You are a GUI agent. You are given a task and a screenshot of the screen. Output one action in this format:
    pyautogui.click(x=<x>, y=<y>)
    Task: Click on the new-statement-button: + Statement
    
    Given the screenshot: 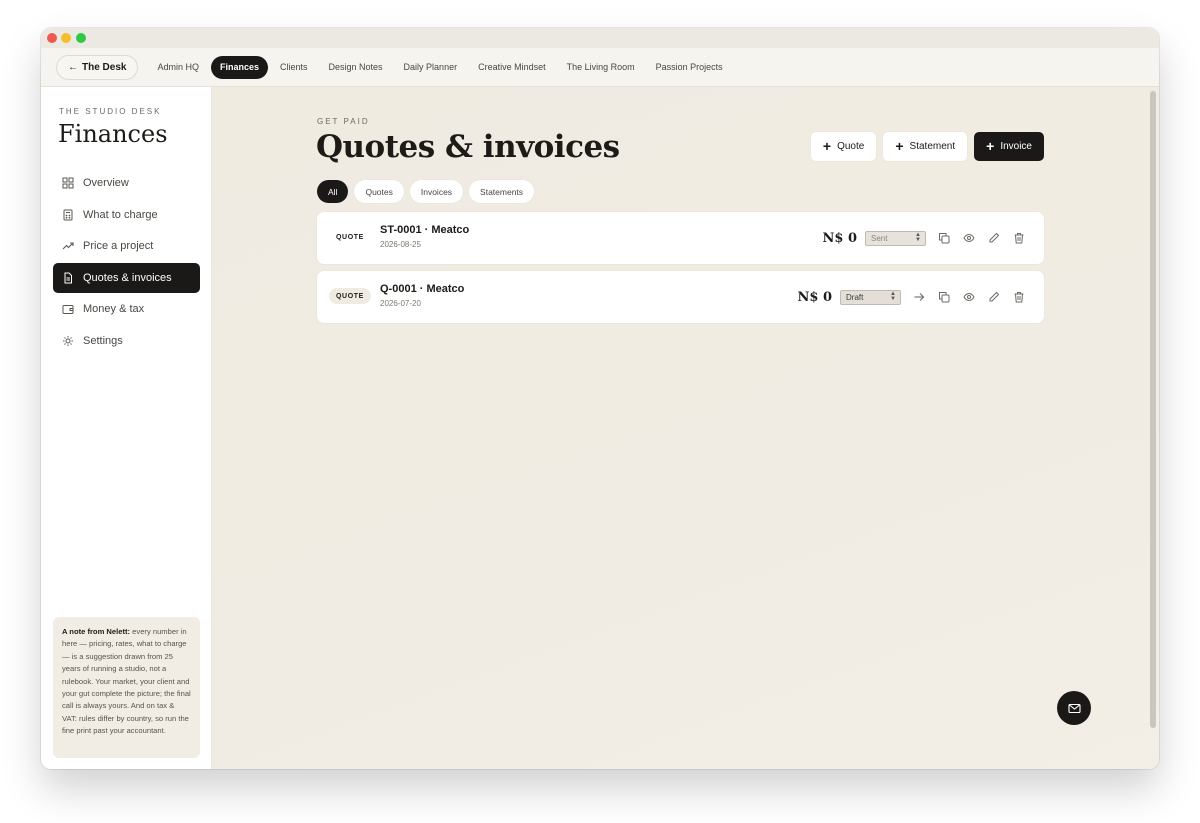 What is the action you would take?
    pyautogui.click(x=925, y=146)
    